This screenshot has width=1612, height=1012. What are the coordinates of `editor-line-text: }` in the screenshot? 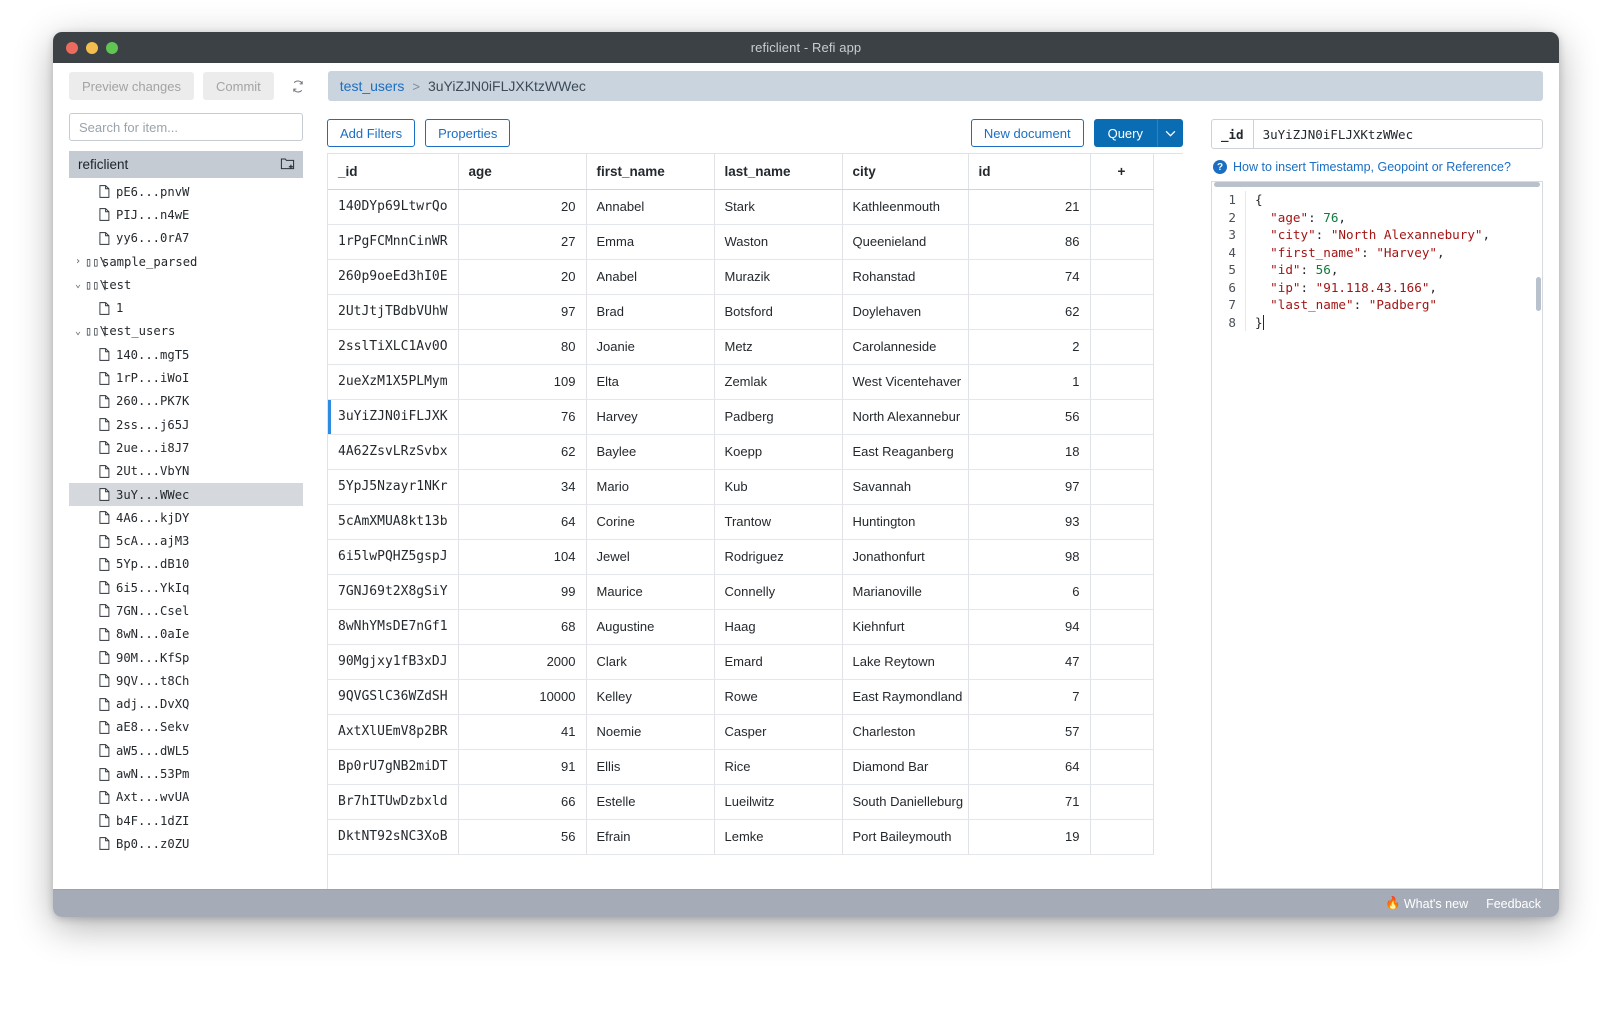 It's located at (1259, 323).